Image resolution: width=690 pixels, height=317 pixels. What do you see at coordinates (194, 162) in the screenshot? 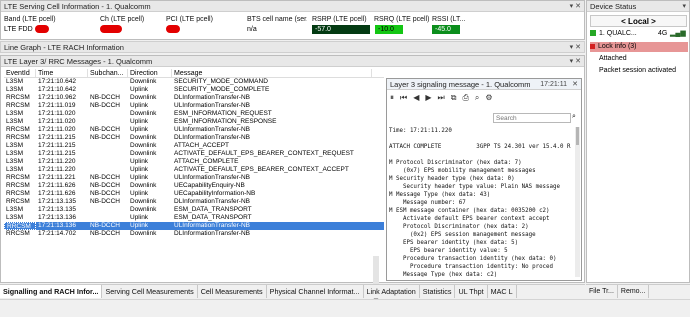
I see `table-row: L3SM 17:21:11.220 Uplink ATTACH_COMPLETE` at bounding box center [194, 162].